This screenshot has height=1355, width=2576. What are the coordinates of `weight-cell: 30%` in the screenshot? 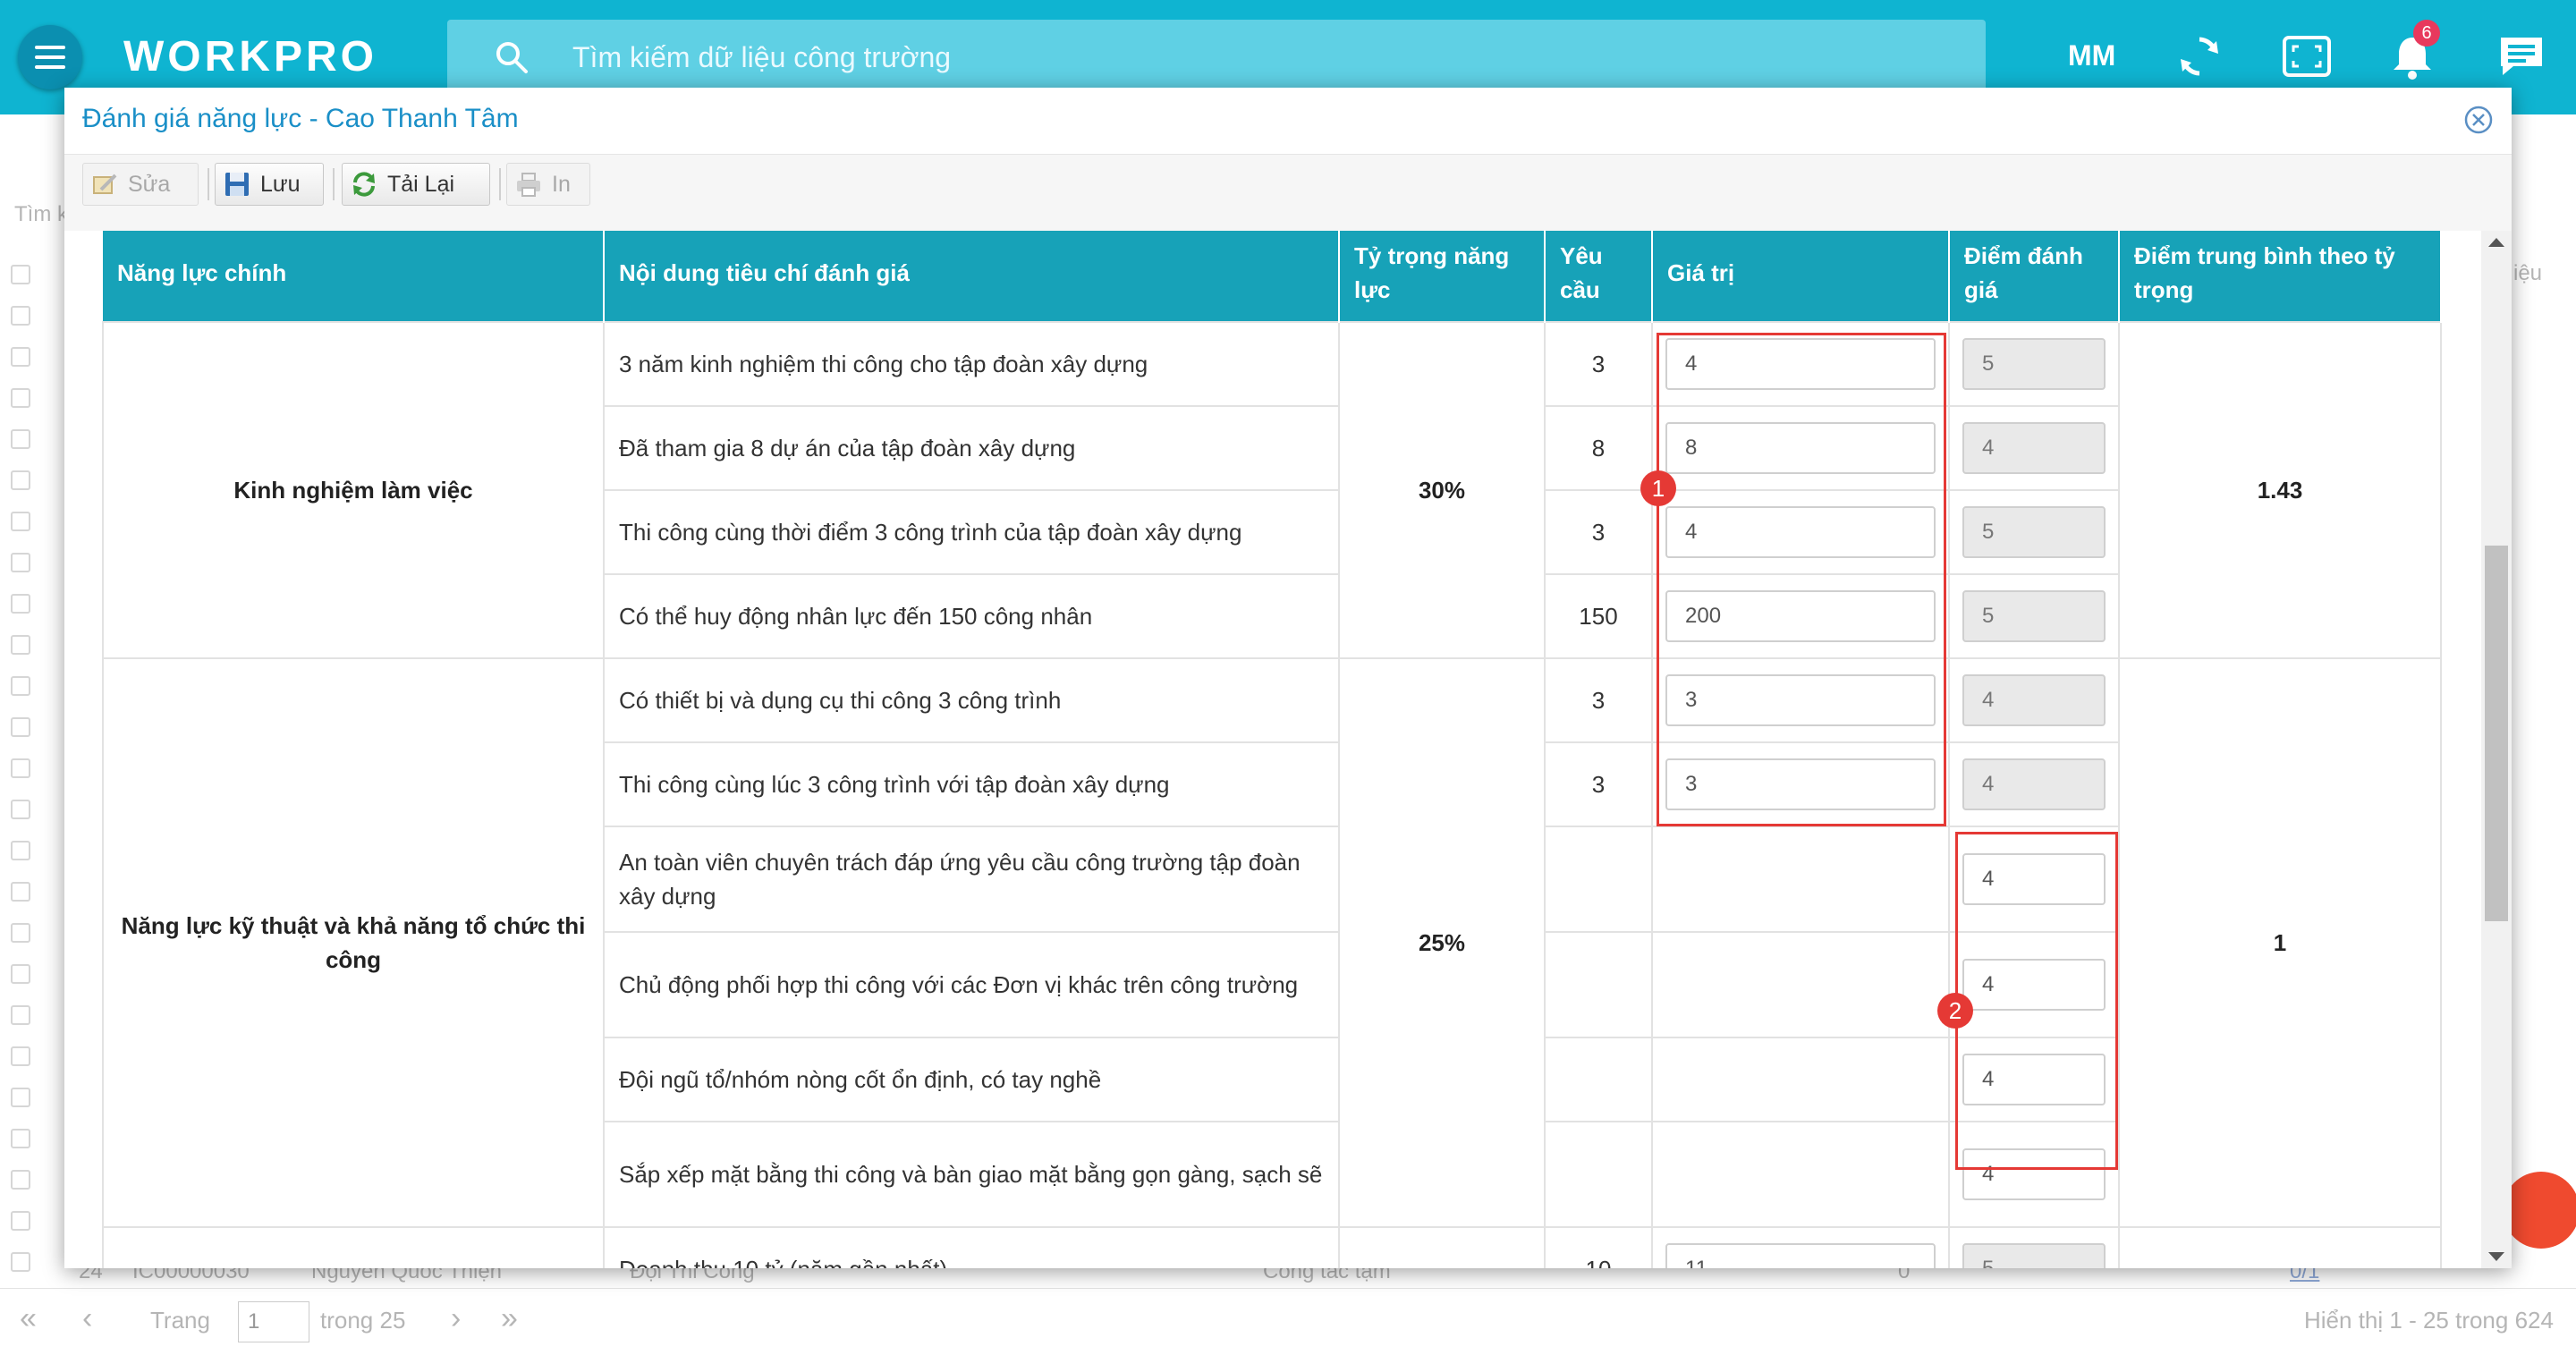 It's located at (1442, 490).